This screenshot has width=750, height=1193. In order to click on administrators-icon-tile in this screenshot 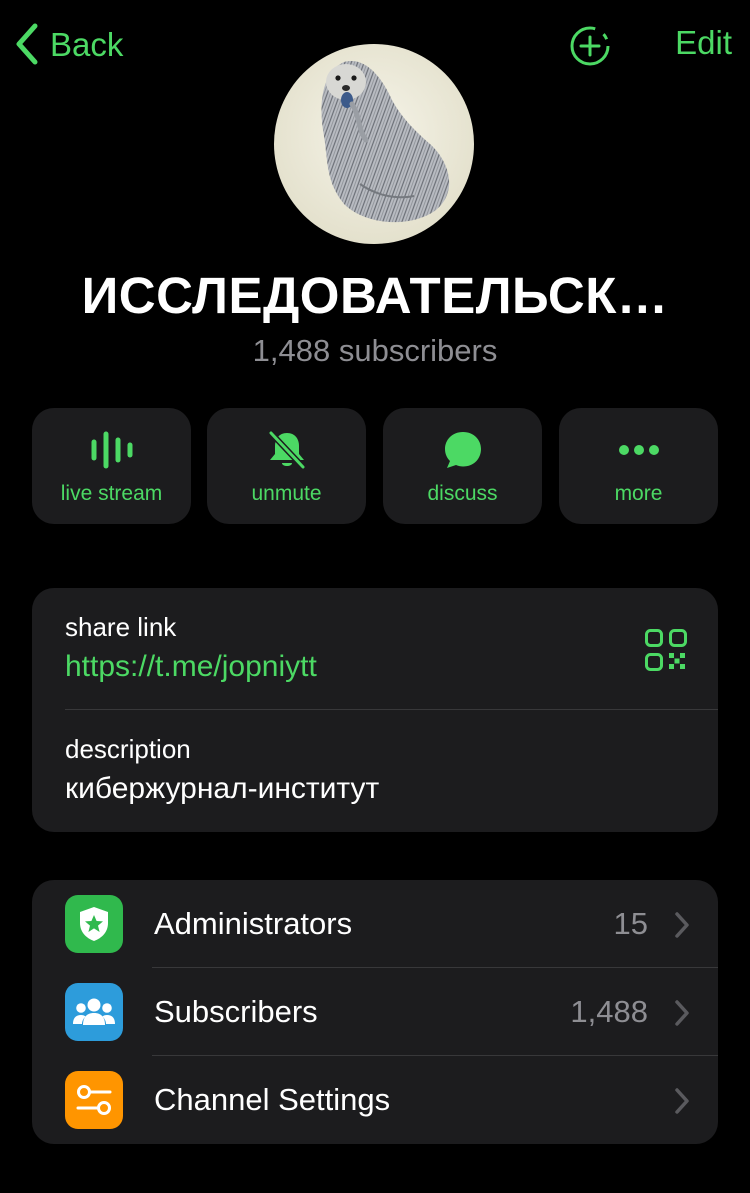, I will do `click(94, 924)`.